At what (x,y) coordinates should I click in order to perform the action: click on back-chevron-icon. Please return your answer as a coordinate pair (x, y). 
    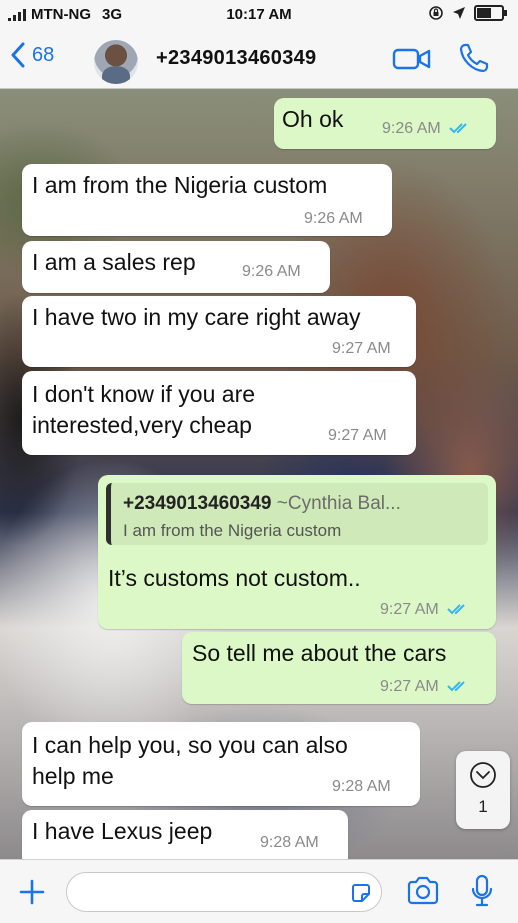
    Looking at the image, I should click on (18, 55).